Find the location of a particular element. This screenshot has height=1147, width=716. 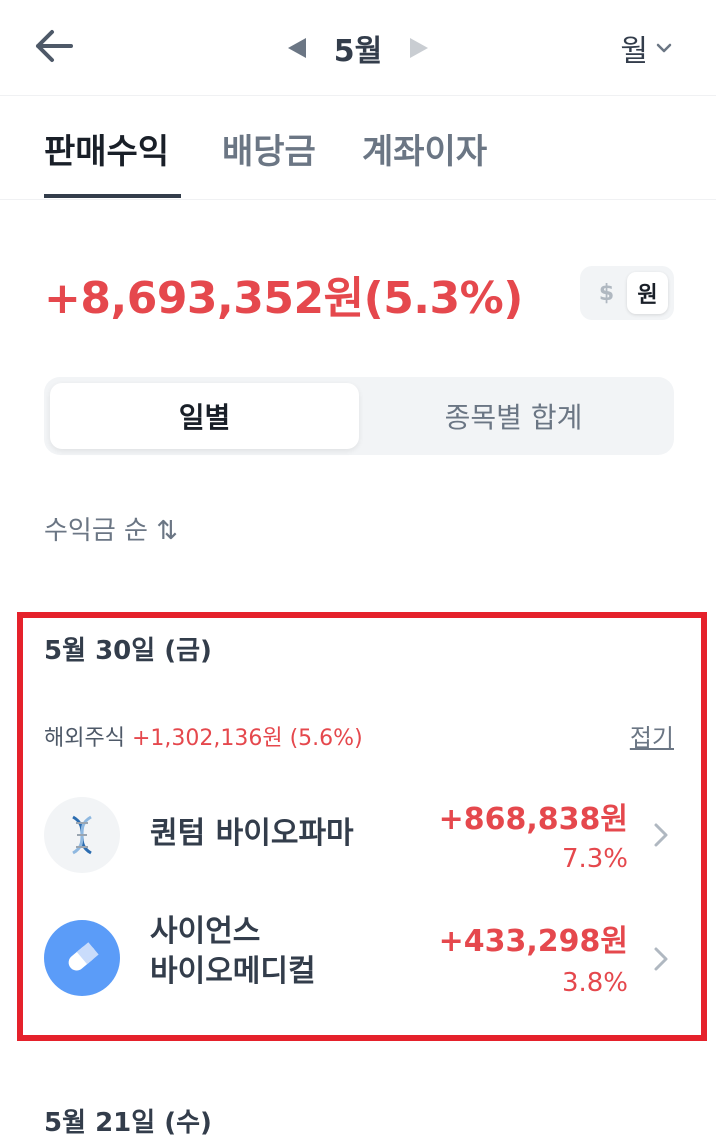

tab-dividends: 배당금 is located at coordinates (269, 148).